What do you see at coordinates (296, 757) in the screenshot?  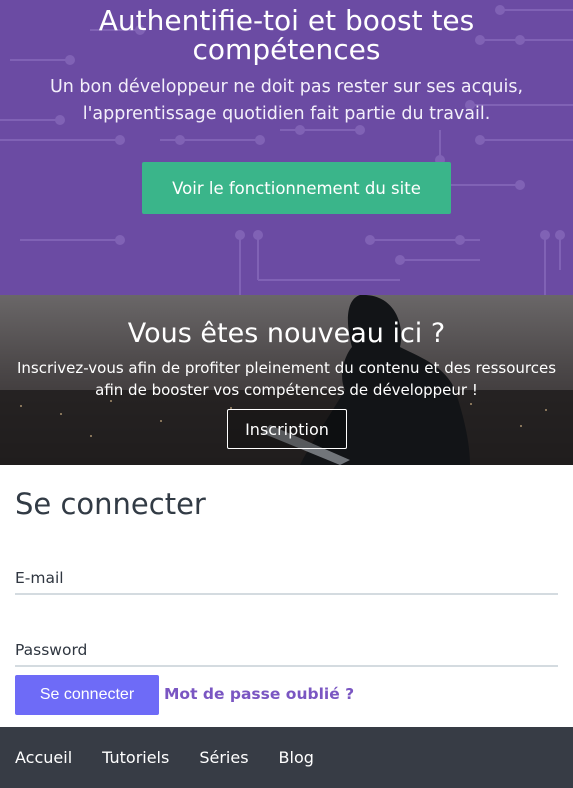 I see `footer-link-blog: Blog` at bounding box center [296, 757].